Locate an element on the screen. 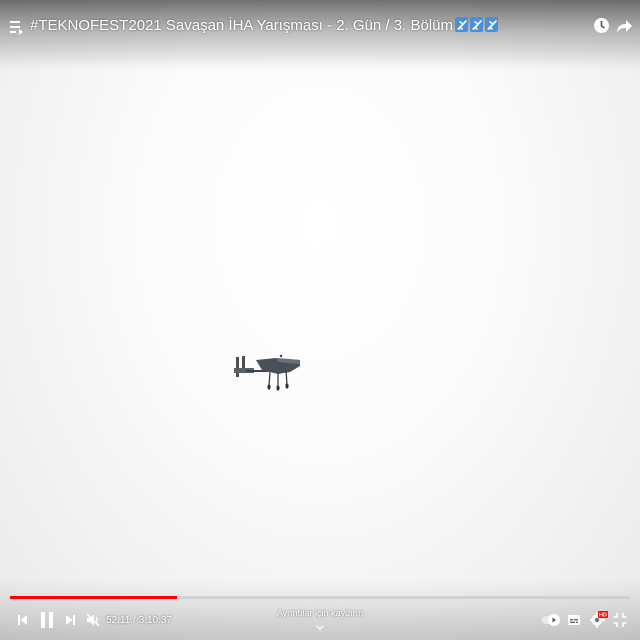  captions-icon is located at coordinates (574, 620).